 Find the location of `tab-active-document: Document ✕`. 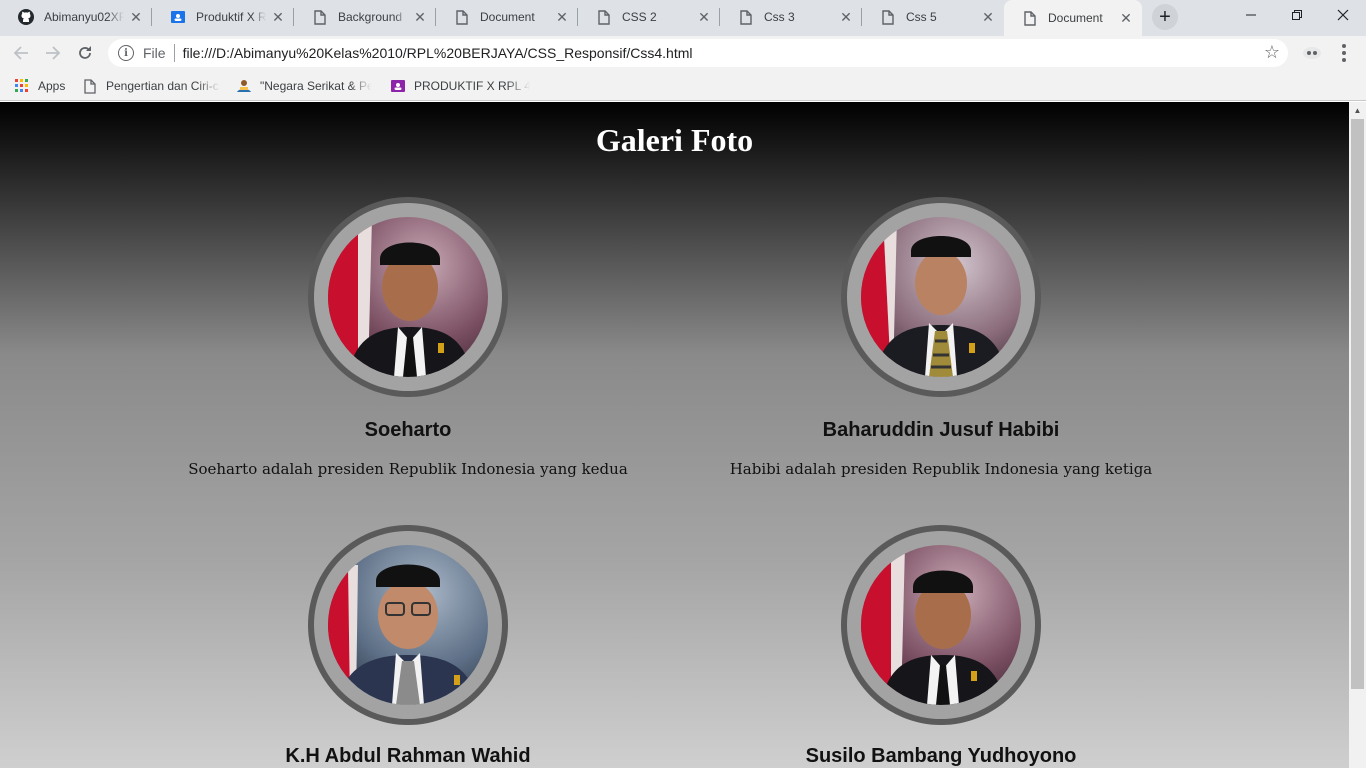

tab-active-document: Document ✕ is located at coordinates (1073, 18).